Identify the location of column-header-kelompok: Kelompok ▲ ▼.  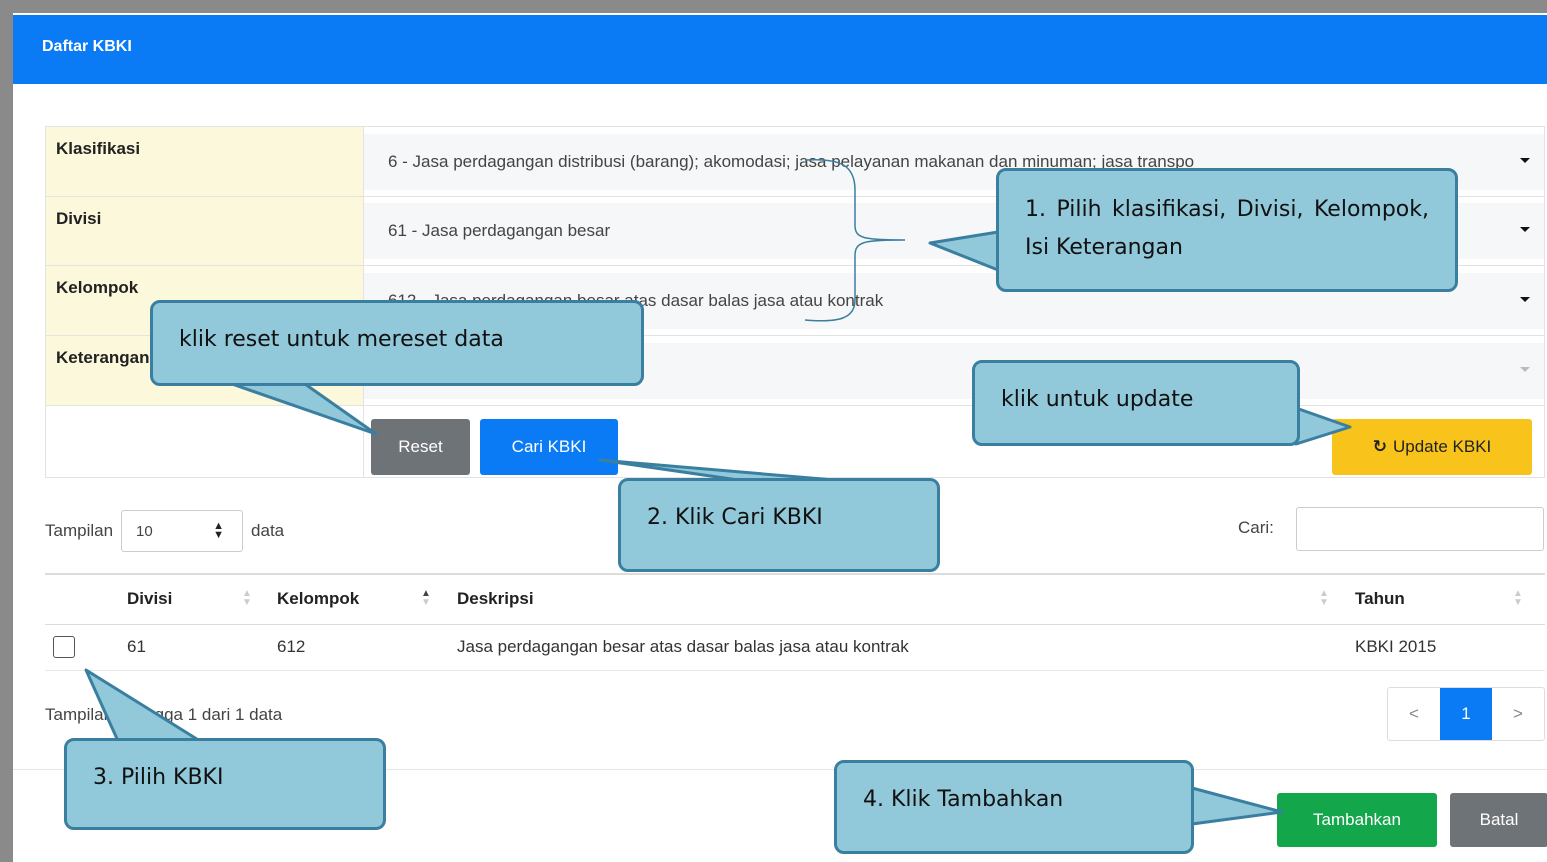
(367, 599).